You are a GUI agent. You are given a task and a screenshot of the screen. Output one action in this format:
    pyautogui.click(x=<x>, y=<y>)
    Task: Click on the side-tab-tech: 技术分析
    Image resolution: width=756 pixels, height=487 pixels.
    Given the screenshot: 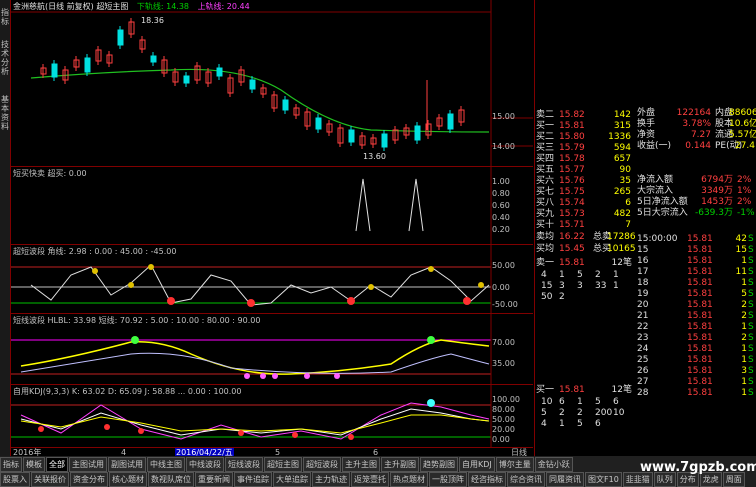 What is the action you would take?
    pyautogui.click(x=5, y=58)
    